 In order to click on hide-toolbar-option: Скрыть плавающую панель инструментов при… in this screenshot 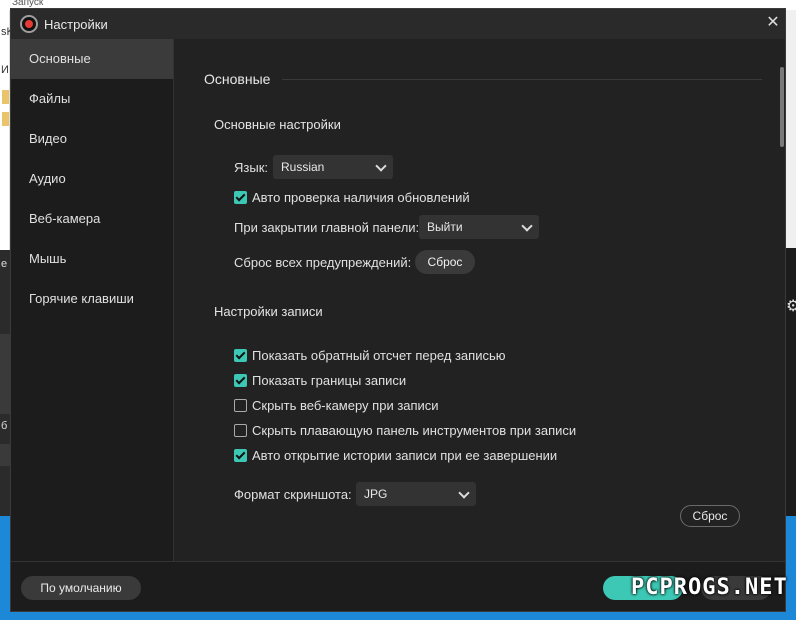, I will do `click(405, 431)`.